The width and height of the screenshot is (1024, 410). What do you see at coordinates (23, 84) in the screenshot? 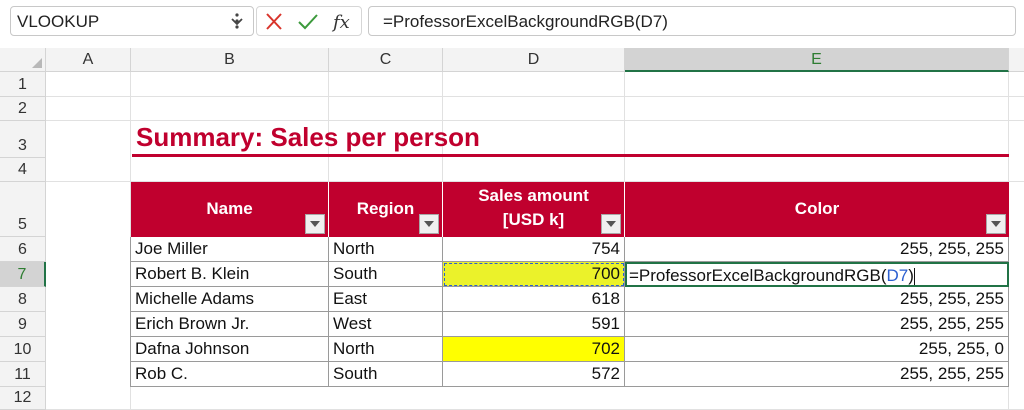
I see `row-header-1: 1` at bounding box center [23, 84].